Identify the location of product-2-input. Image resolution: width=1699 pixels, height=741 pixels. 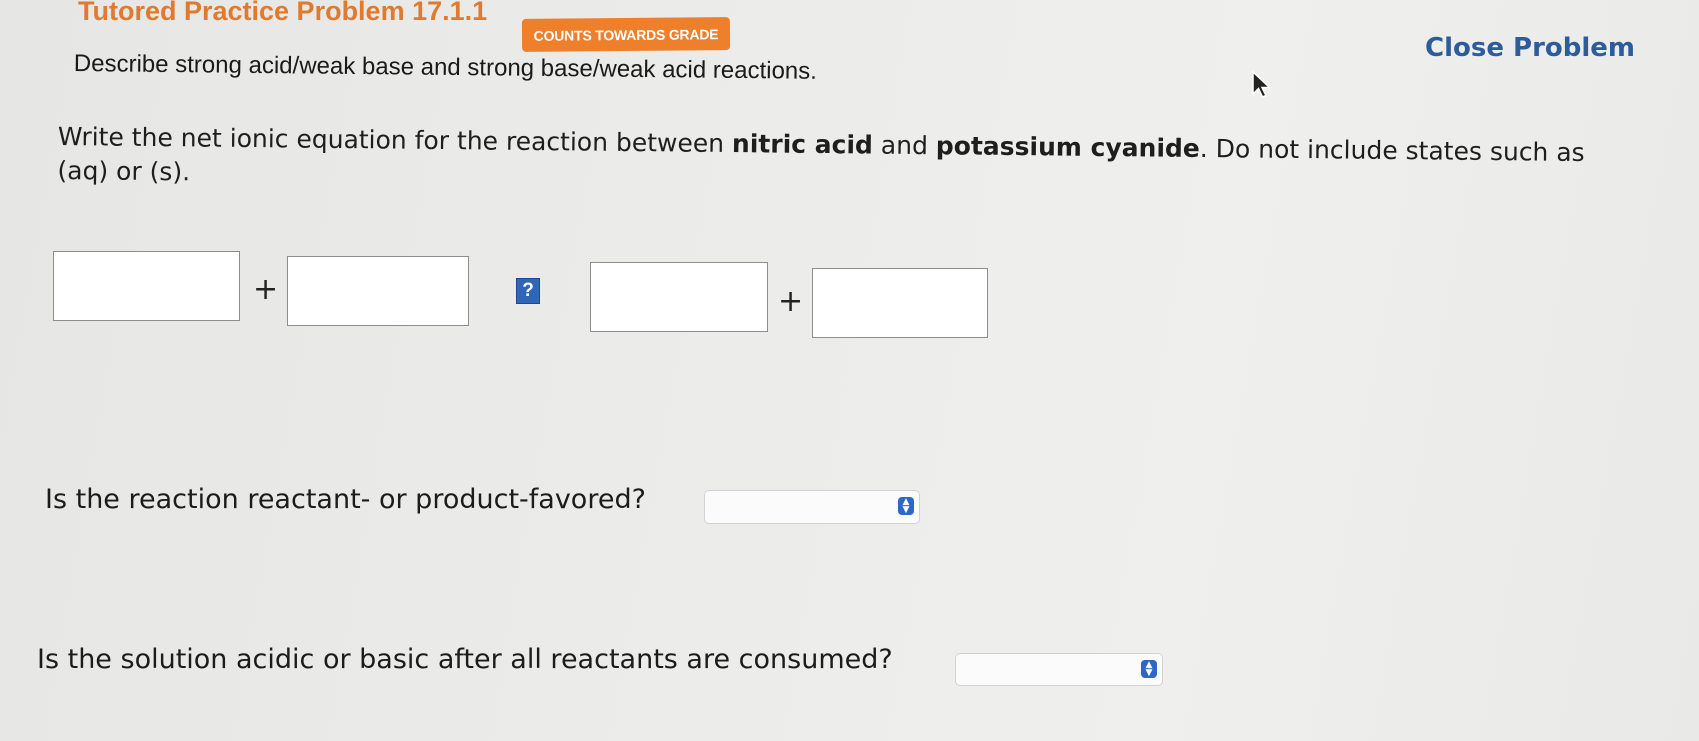
(900, 303).